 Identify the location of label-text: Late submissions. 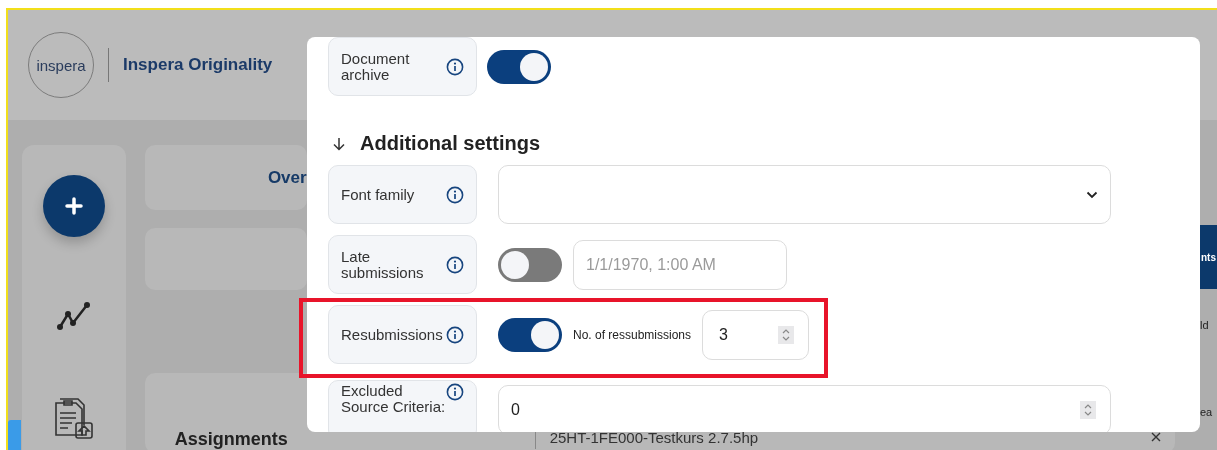
(383, 264).